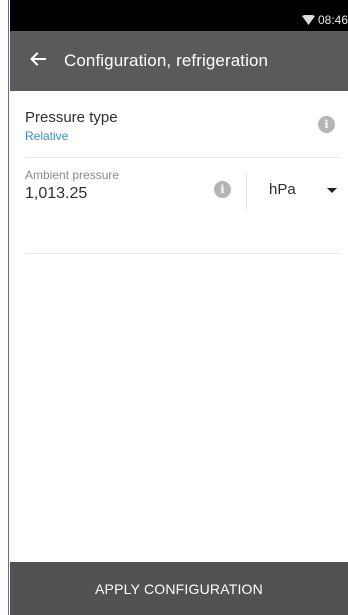 Image resolution: width=348 pixels, height=615 pixels. Describe the element at coordinates (179, 15) in the screenshot. I see `status-bar: 08:46` at that location.